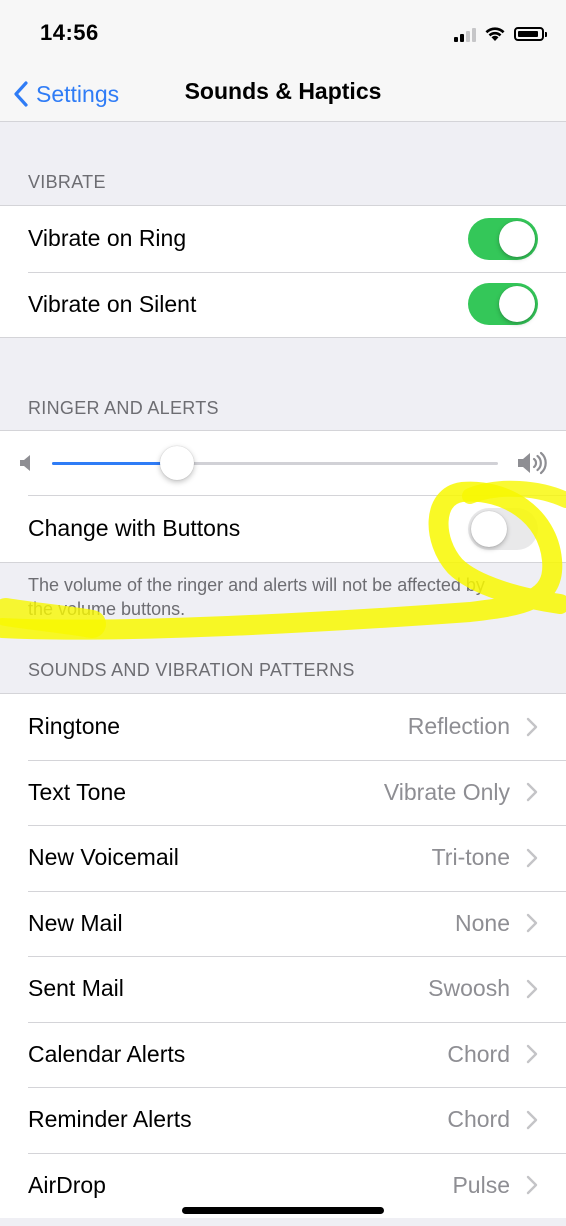  Describe the element at coordinates (76, 988) in the screenshot. I see `sent-mail-label: Sent Mail` at that location.